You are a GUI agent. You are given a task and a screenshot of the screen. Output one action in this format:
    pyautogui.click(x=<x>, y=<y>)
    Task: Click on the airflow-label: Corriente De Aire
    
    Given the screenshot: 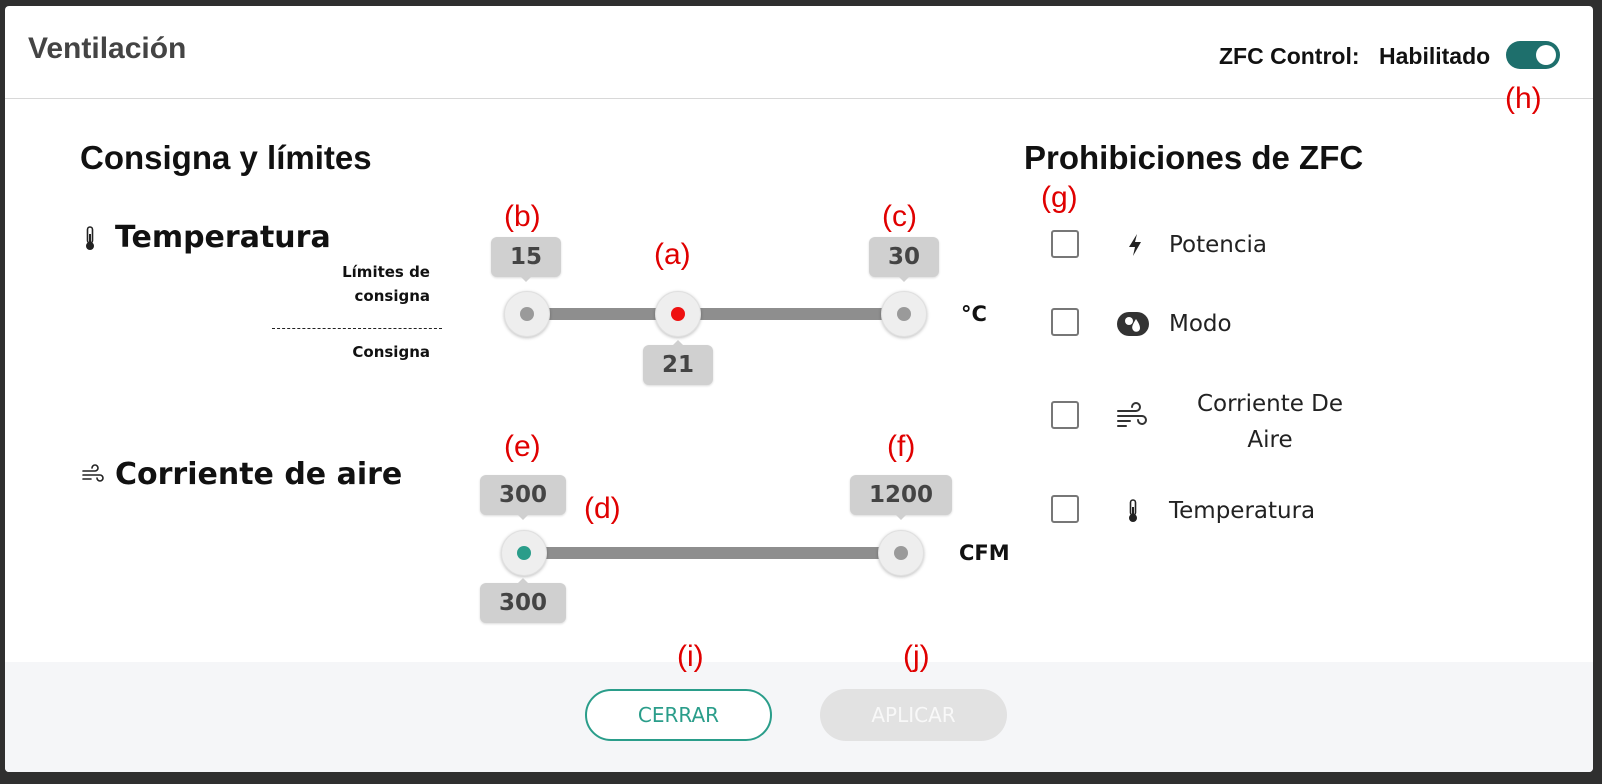 What is the action you would take?
    pyautogui.click(x=1270, y=422)
    